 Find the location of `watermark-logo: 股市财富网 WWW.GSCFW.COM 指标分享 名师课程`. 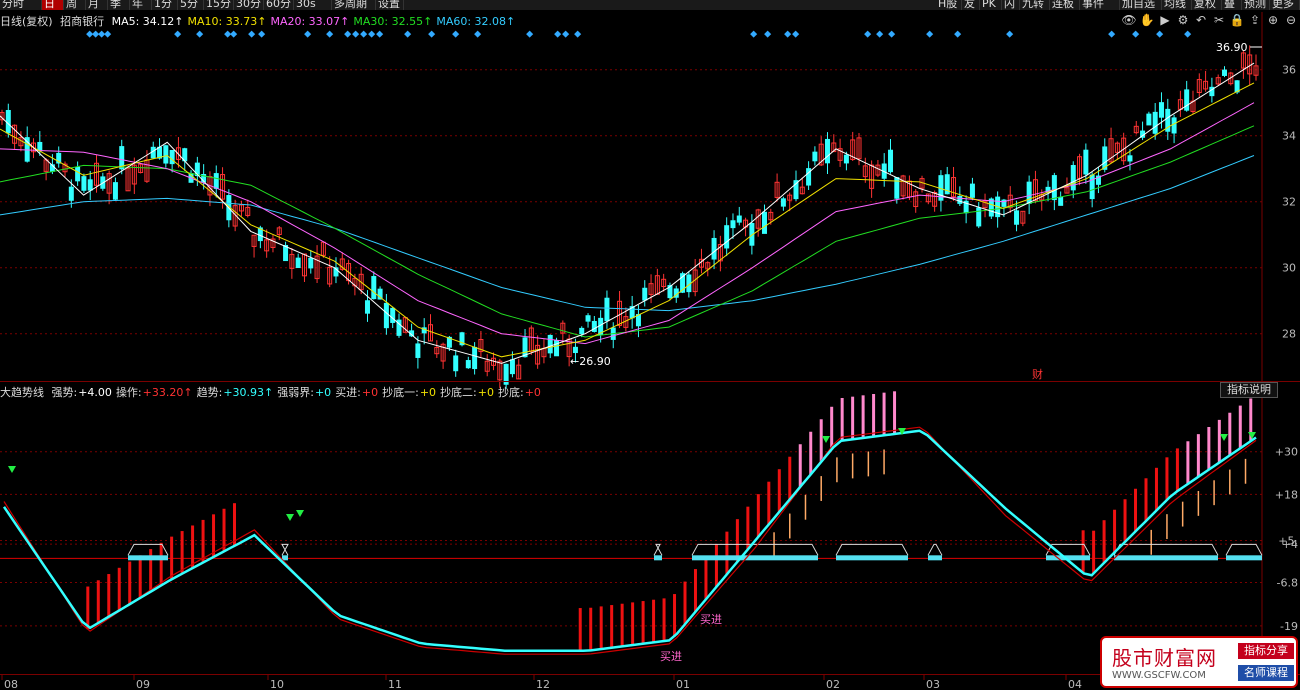

watermark-logo: 股市财富网 WWW.GSCFW.COM 指标分享 名师课程 is located at coordinates (1199, 662).